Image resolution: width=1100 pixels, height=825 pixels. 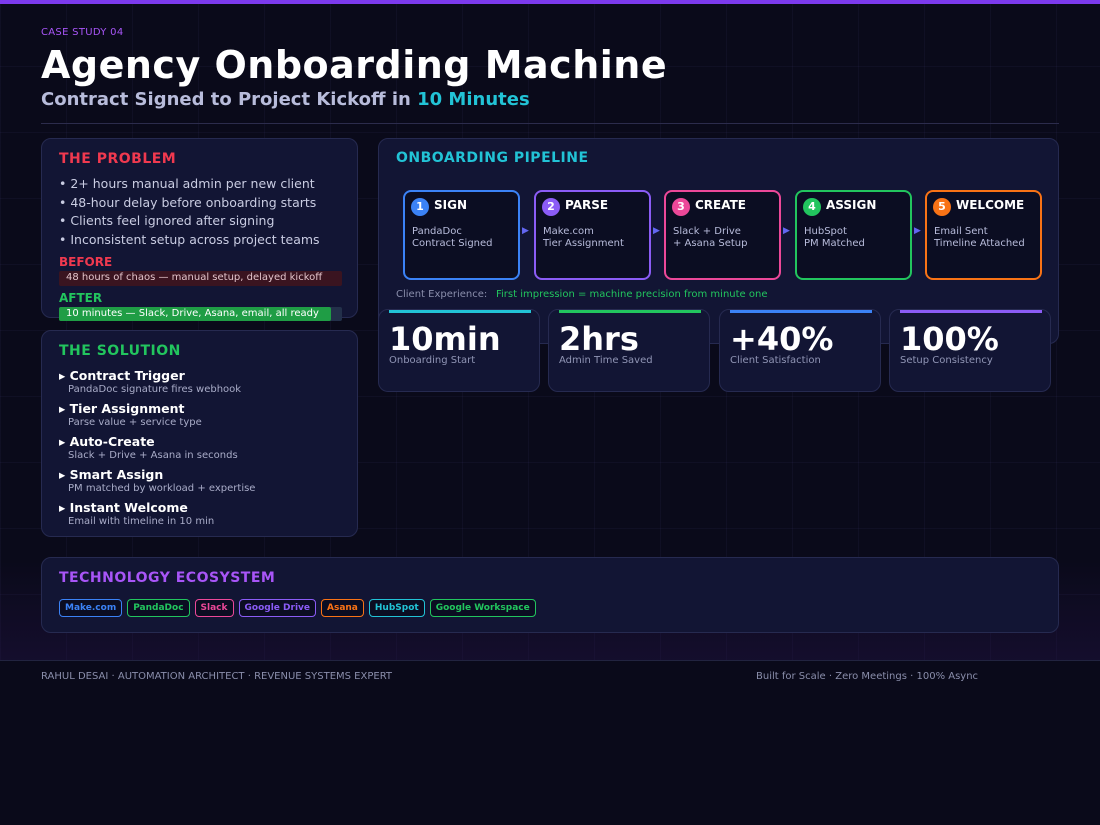 What do you see at coordinates (606, 360) in the screenshot?
I see `metric-label: Admin Time Saved` at bounding box center [606, 360].